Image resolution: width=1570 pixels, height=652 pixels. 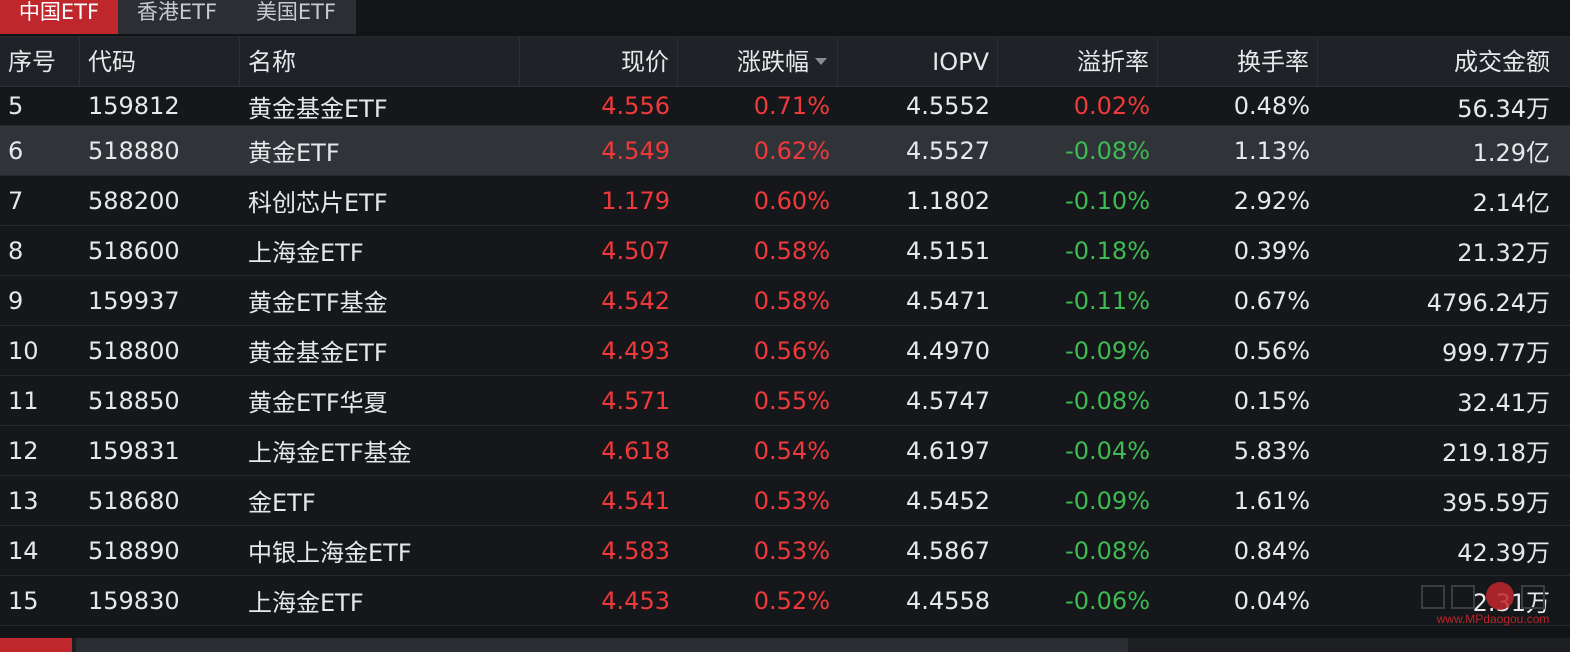 What do you see at coordinates (602, 645) in the screenshot?
I see `scrollbar-thumb` at bounding box center [602, 645].